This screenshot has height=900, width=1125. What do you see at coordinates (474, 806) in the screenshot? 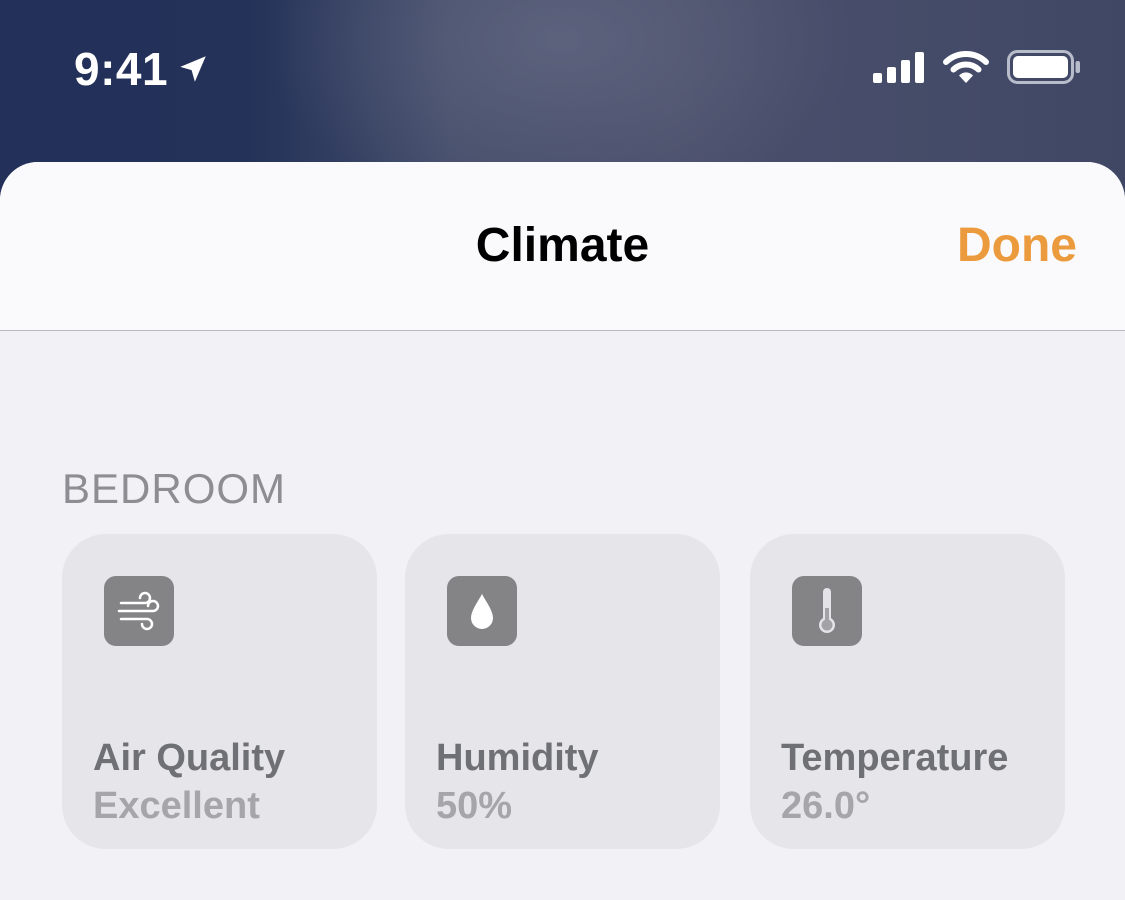
I see `tile-value: 50%` at bounding box center [474, 806].